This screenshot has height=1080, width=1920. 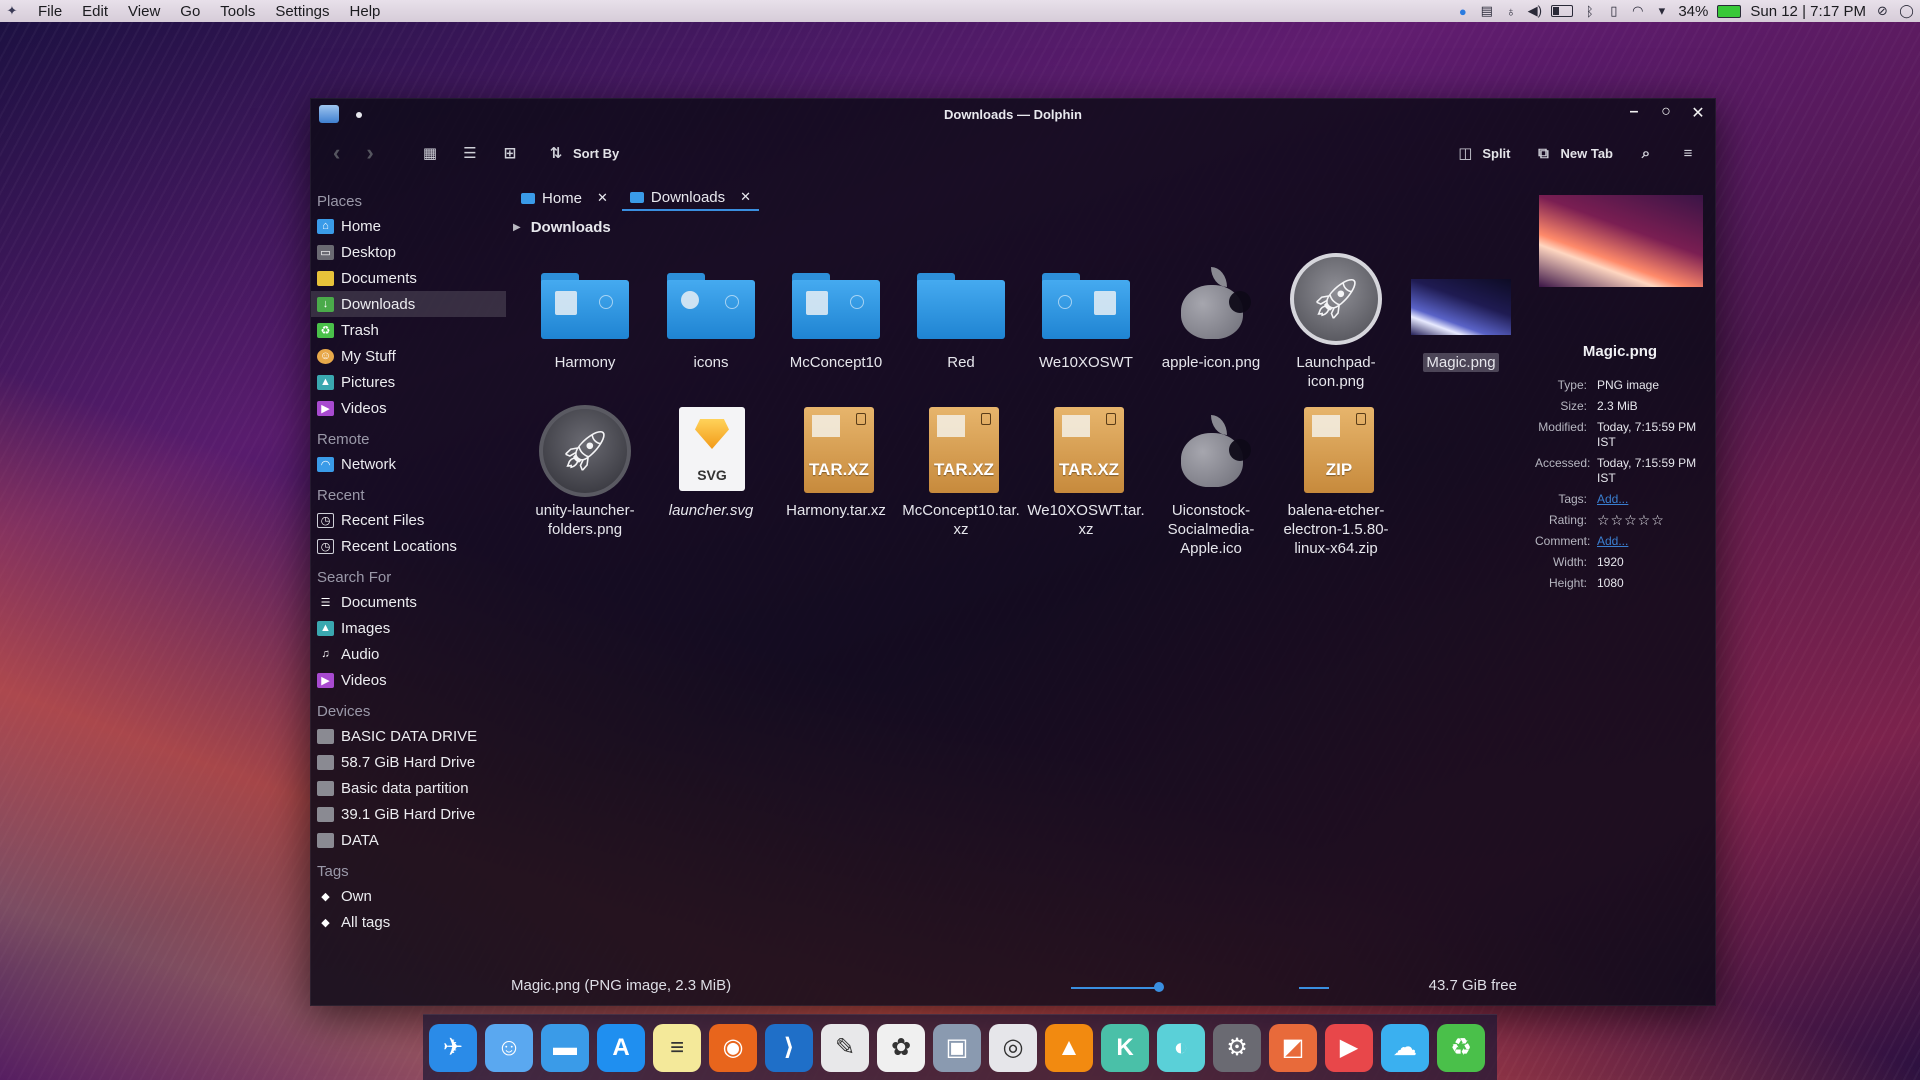 What do you see at coordinates (711, 463) in the screenshot?
I see `file-item: SVG launcher.svg` at bounding box center [711, 463].